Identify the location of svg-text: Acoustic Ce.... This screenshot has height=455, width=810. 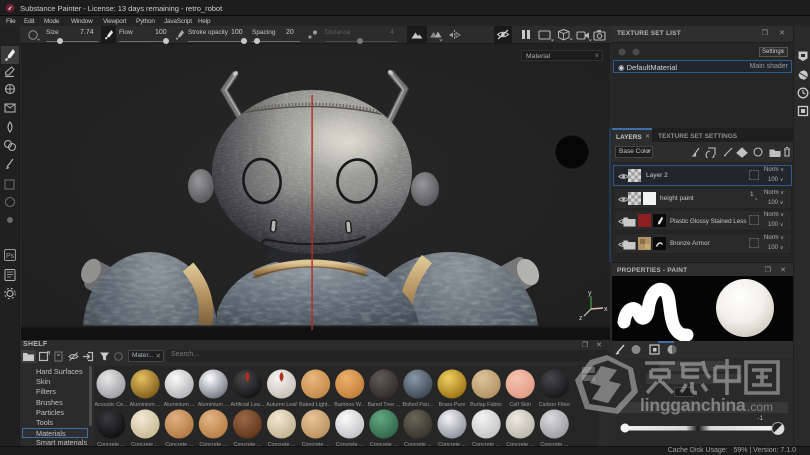
(110, 405).